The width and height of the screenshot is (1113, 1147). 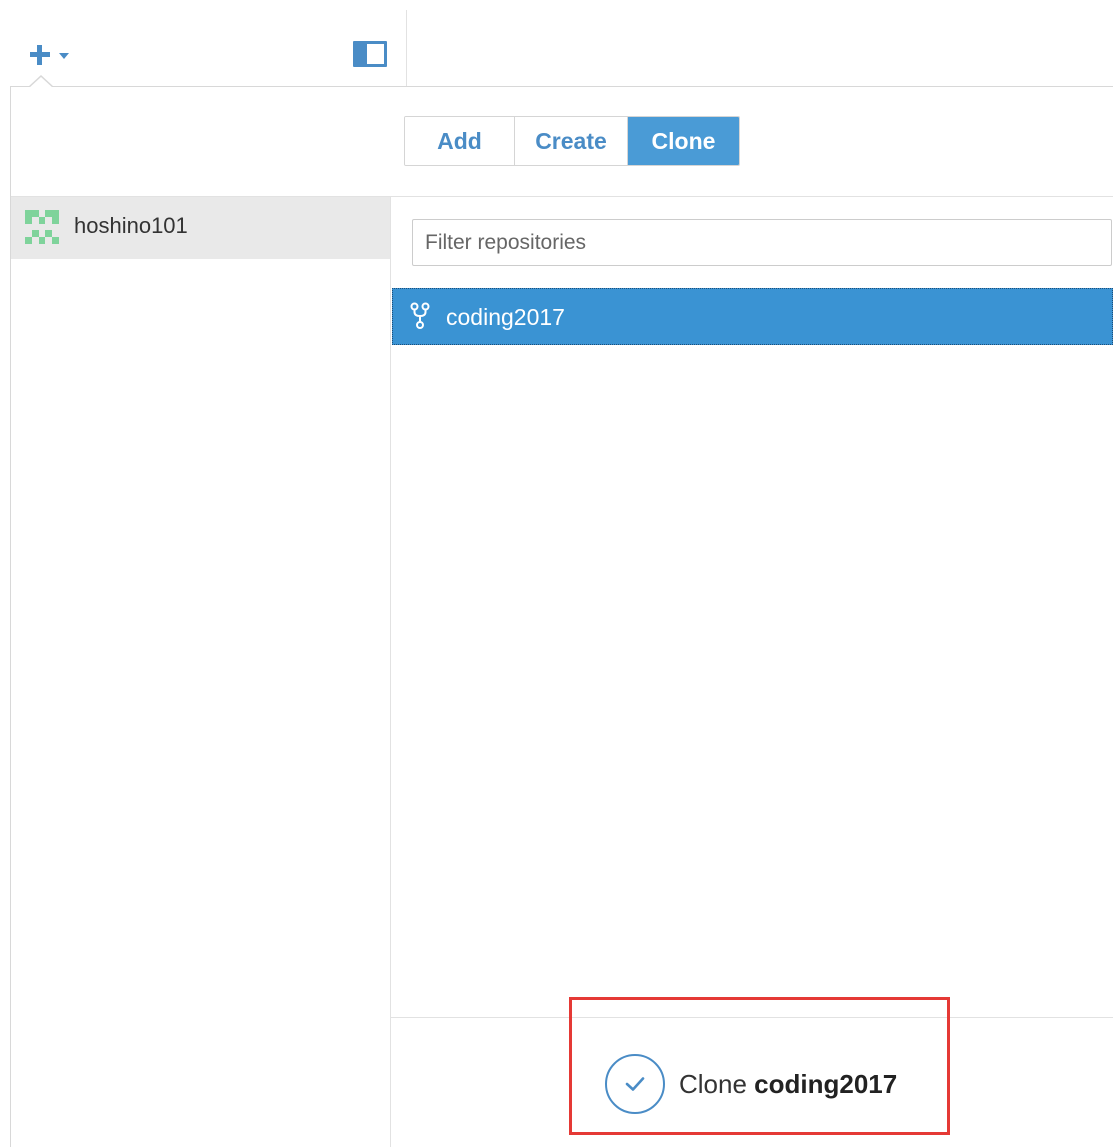 I want to click on repository-row: coding2017, so click(x=752, y=316).